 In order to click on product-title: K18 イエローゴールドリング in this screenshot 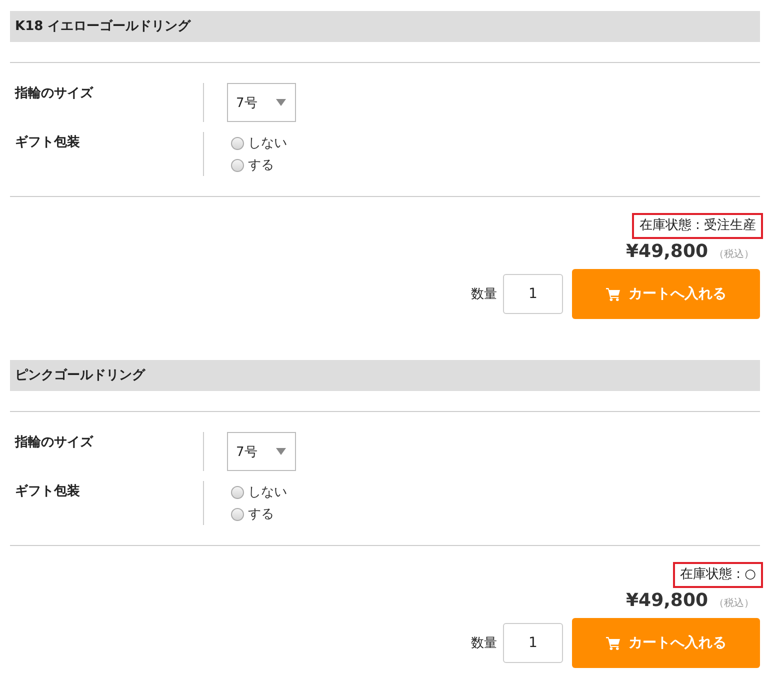, I will do `click(385, 26)`.